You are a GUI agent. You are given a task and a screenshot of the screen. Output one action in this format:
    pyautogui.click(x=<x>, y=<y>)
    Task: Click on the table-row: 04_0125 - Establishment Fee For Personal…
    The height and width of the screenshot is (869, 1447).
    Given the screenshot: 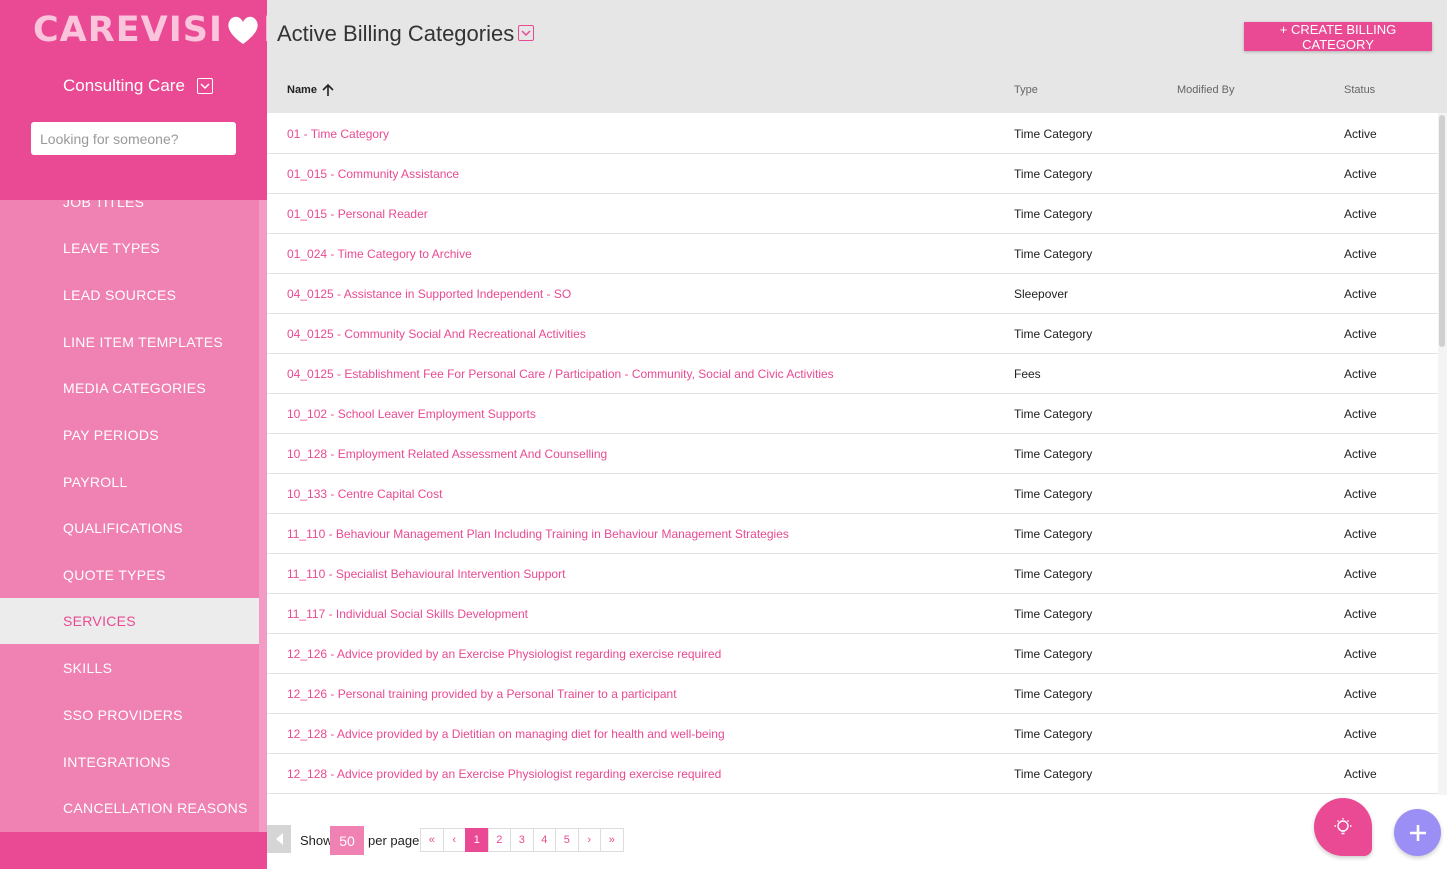 What is the action you would take?
    pyautogui.click(x=852, y=374)
    